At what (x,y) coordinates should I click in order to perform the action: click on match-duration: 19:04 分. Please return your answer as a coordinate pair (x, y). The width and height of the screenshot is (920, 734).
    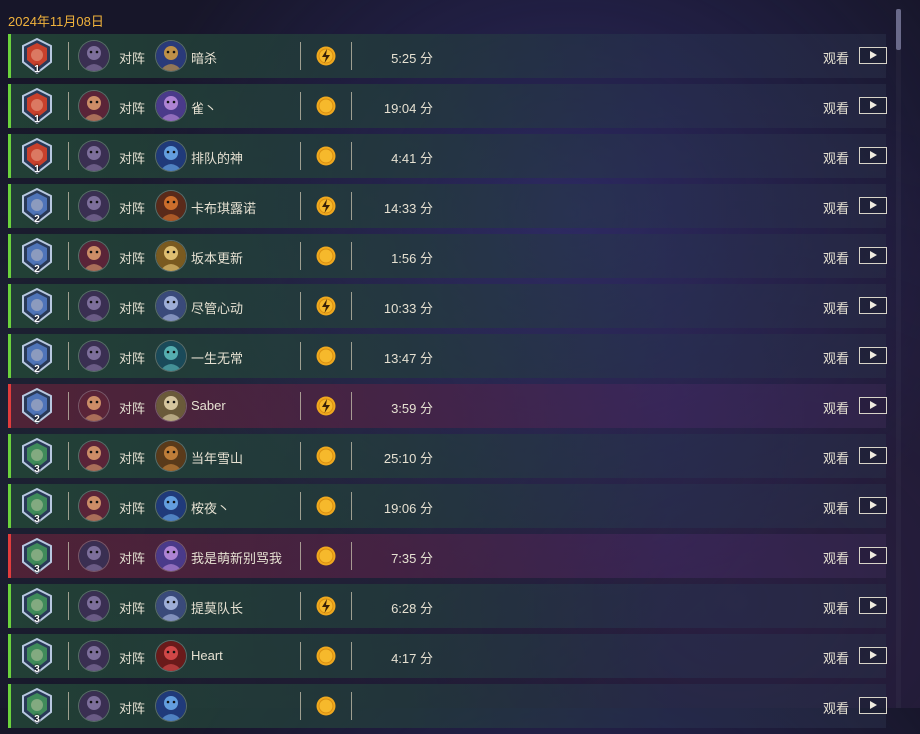
    Looking at the image, I should click on (408, 108).